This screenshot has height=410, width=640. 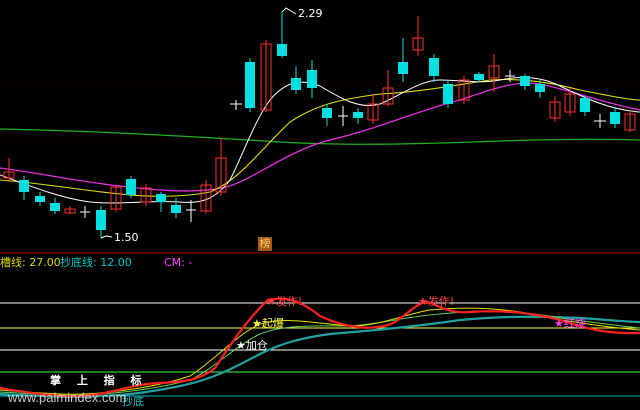 What do you see at coordinates (99, 380) in the screenshot?
I see `watermark-title: 掌 上 指 标` at bounding box center [99, 380].